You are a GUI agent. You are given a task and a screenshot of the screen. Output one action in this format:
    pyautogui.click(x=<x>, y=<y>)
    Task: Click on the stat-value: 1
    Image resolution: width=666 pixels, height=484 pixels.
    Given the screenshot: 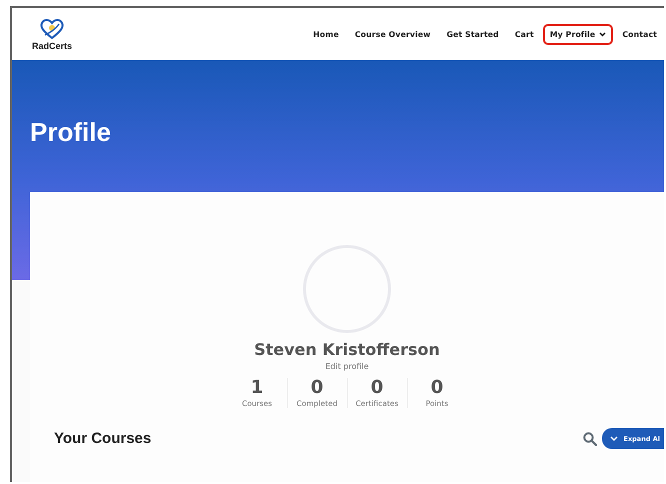 What is the action you would take?
    pyautogui.click(x=257, y=388)
    